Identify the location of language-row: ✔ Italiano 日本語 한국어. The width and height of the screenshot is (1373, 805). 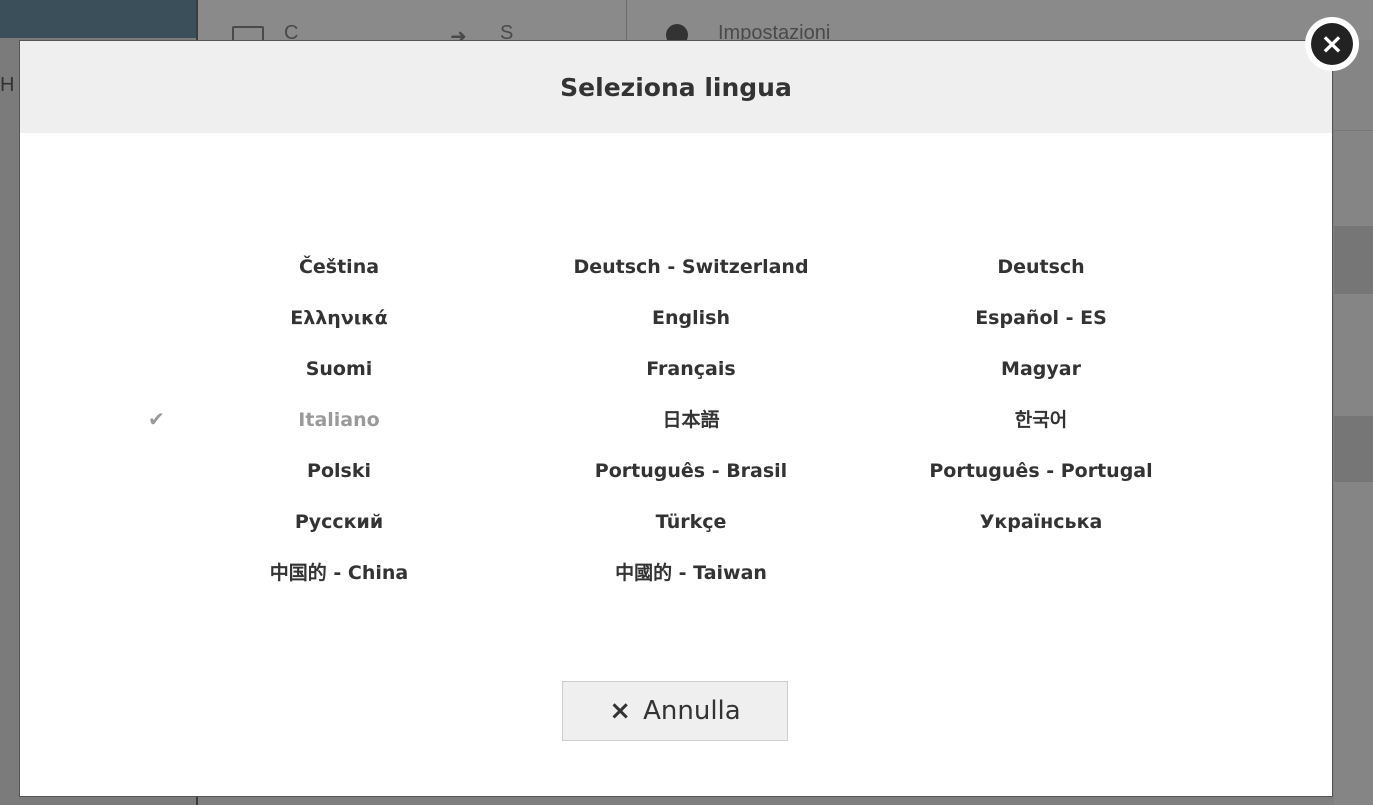
(676, 433).